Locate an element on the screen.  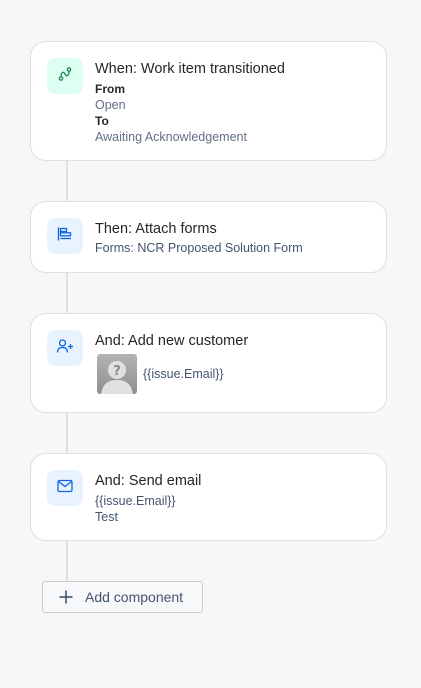
send-email-card: And: Send email {{issue.Email}} Test is located at coordinates (208, 497).